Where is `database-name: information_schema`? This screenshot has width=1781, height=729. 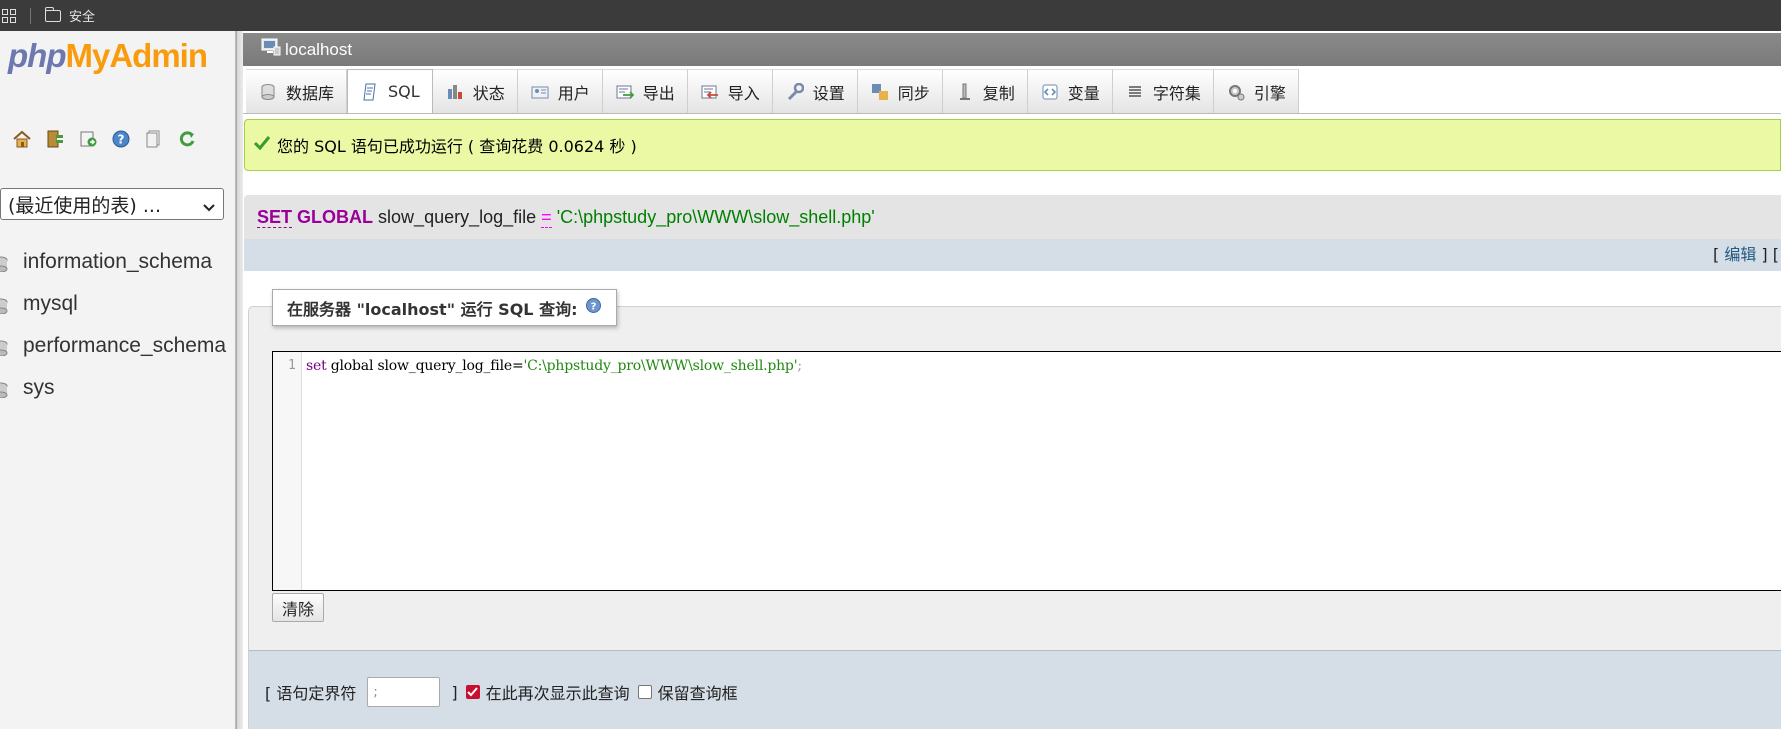
database-name: information_schema is located at coordinates (117, 262).